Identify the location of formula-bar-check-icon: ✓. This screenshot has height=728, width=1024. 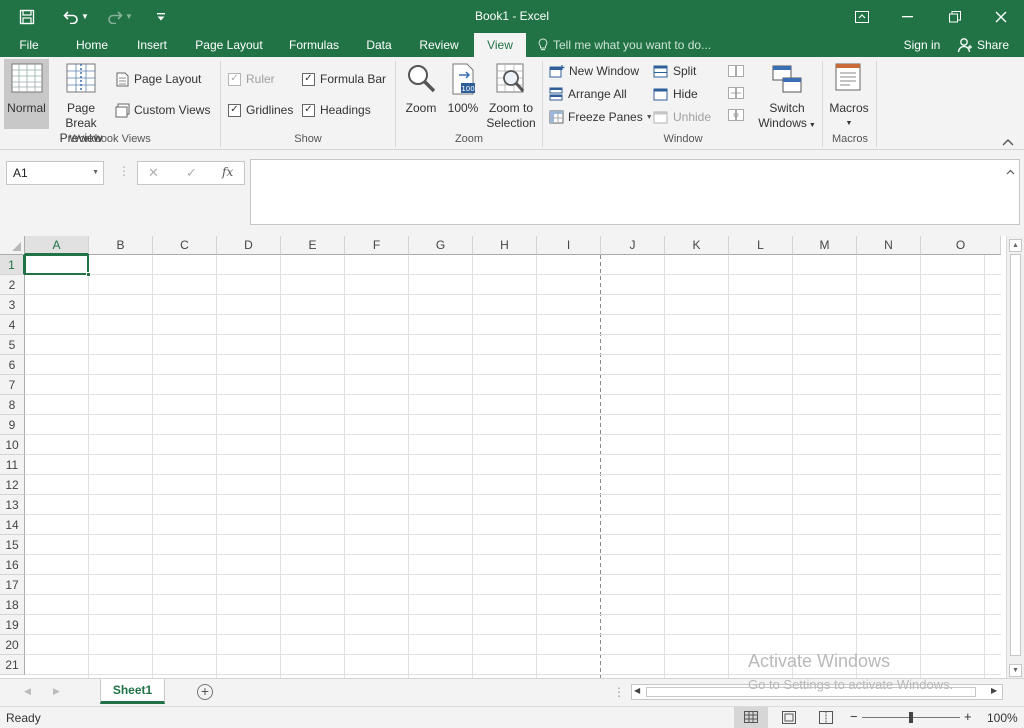
(308, 79).